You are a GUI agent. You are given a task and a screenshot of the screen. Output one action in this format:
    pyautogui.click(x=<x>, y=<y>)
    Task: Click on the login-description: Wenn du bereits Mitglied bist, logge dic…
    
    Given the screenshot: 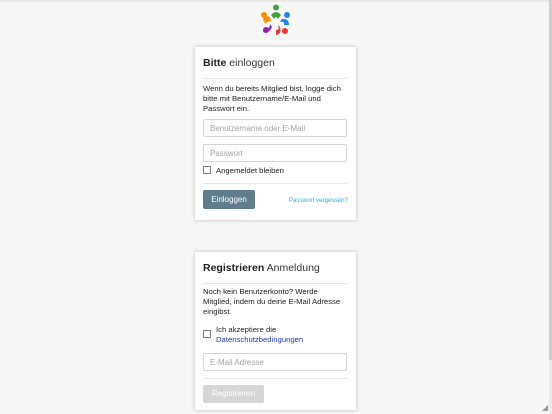 What is the action you would take?
    pyautogui.click(x=272, y=98)
    